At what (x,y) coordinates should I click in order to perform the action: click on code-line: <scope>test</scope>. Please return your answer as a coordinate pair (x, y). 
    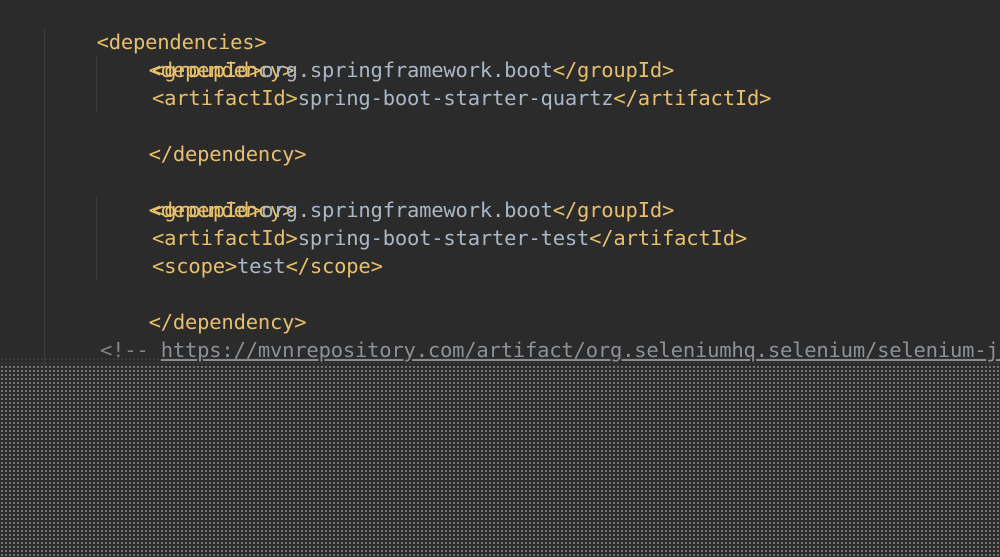
    Looking at the image, I should click on (267, 266).